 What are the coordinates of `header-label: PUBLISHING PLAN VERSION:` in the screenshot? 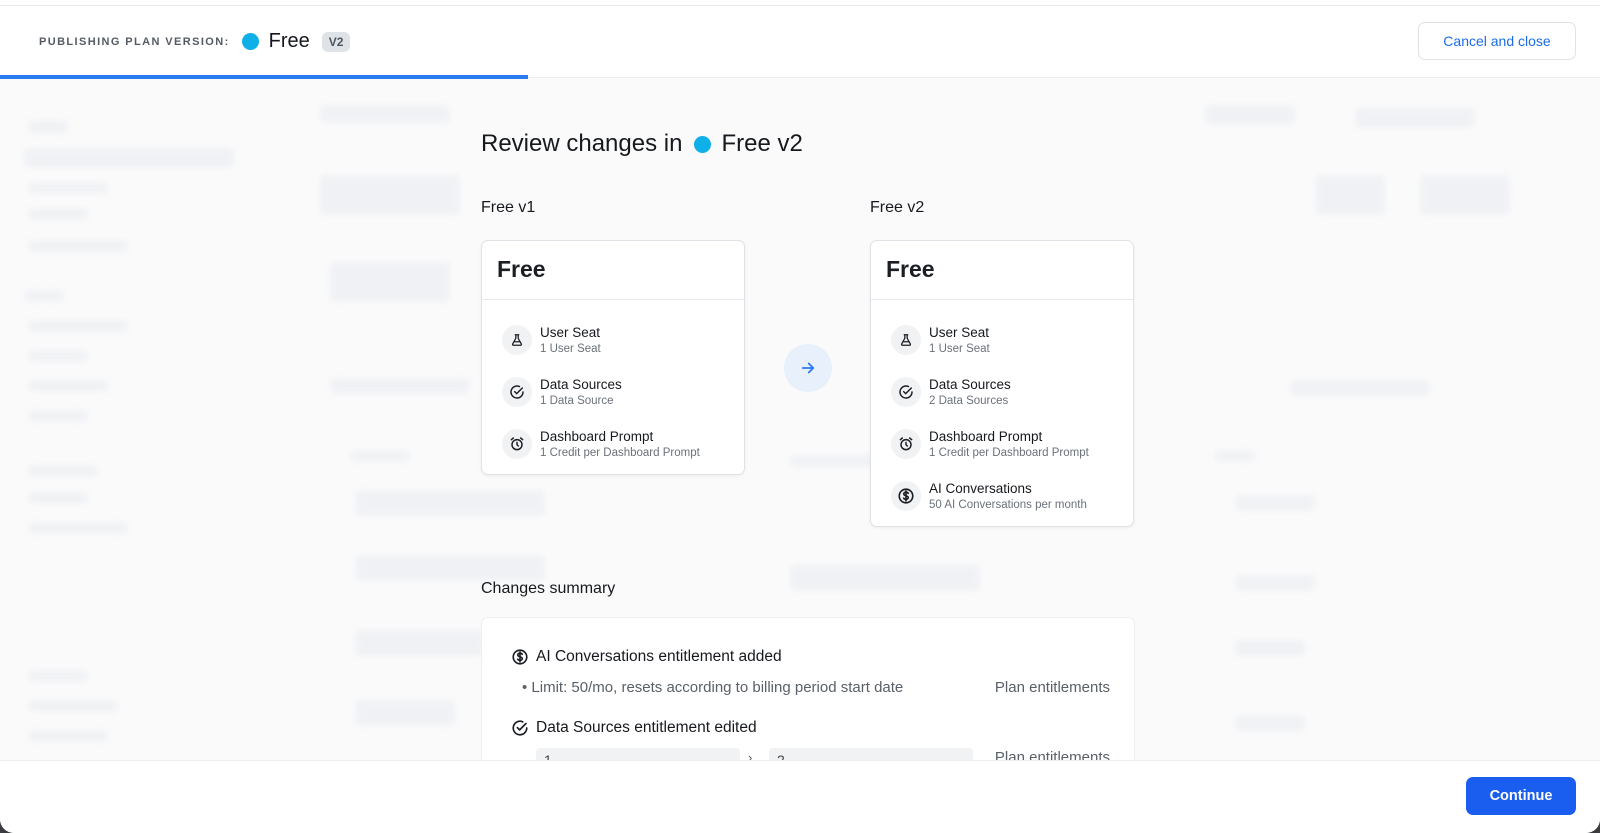 It's located at (134, 41).